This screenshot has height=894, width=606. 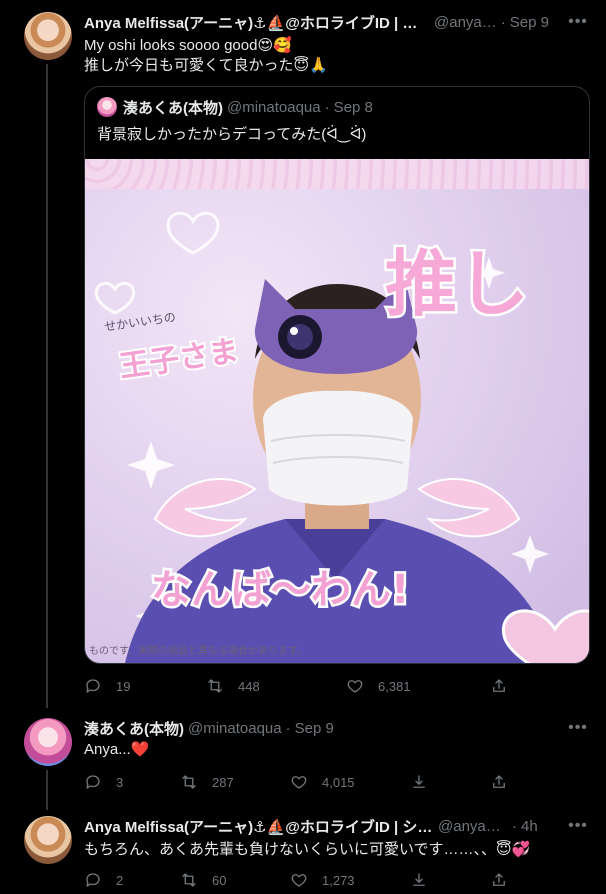 What do you see at coordinates (394, 686) in the screenshot?
I see `like-count: 6,381` at bounding box center [394, 686].